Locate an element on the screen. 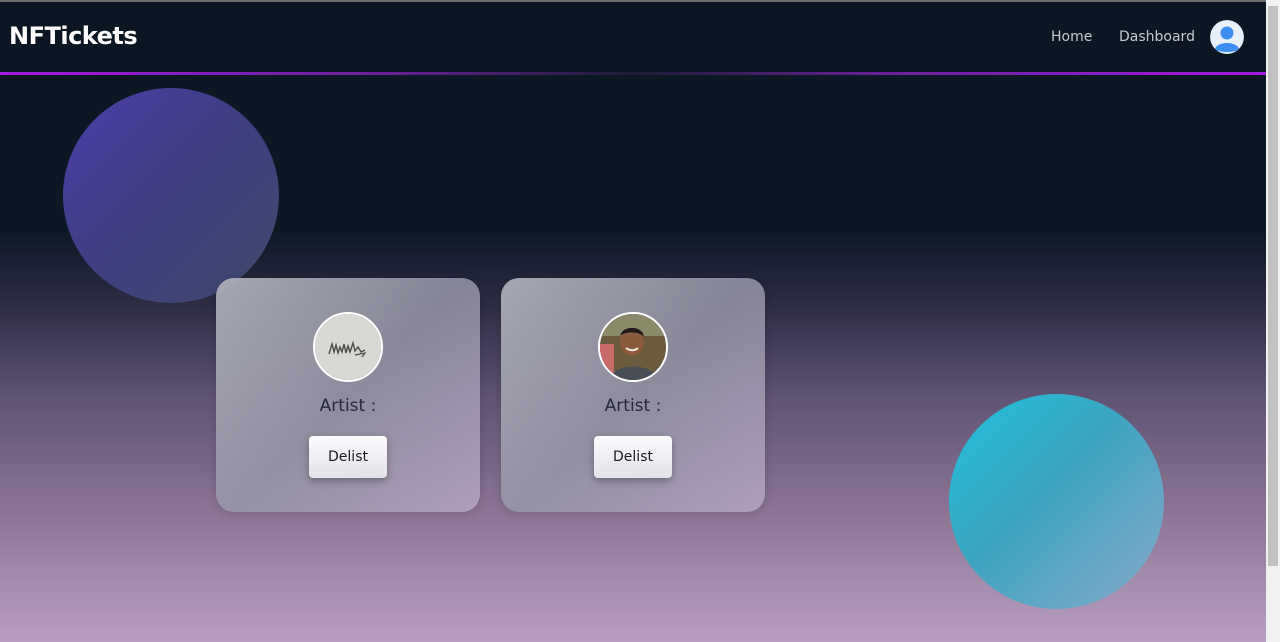 The width and height of the screenshot is (1280, 642). nav-link-dashboard: Dashboard is located at coordinates (1157, 37).